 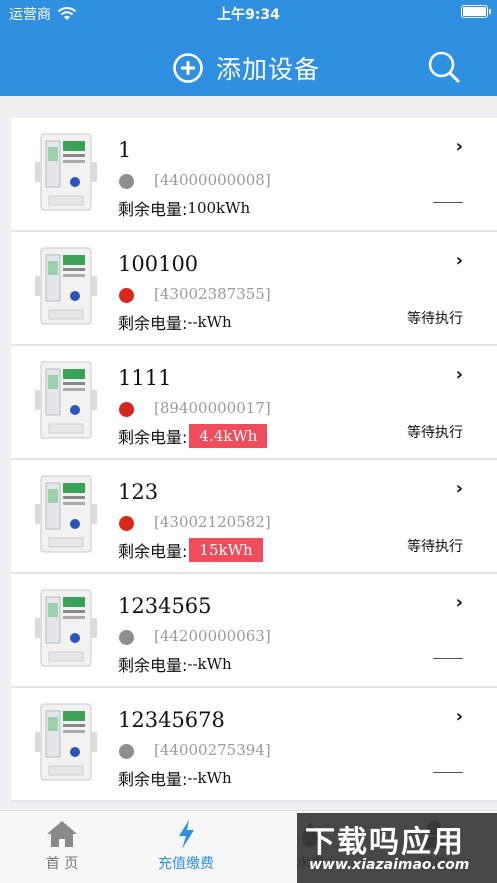 I want to click on remaining-value: 100kWh, so click(x=219, y=208).